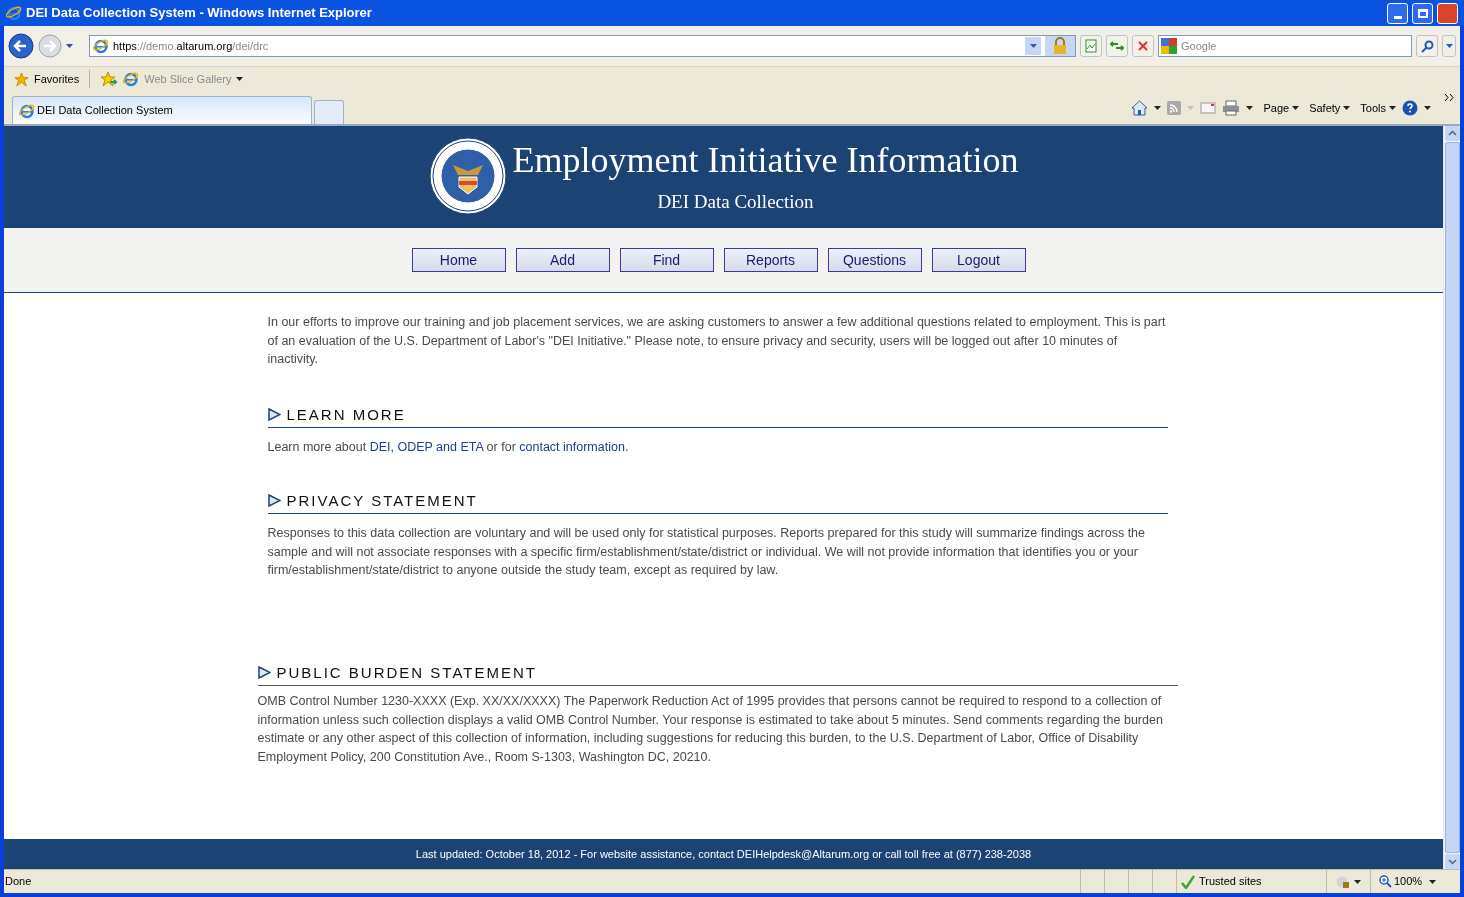 This screenshot has height=897, width=1464. What do you see at coordinates (1449, 97) in the screenshot?
I see `chevron-icon` at bounding box center [1449, 97].